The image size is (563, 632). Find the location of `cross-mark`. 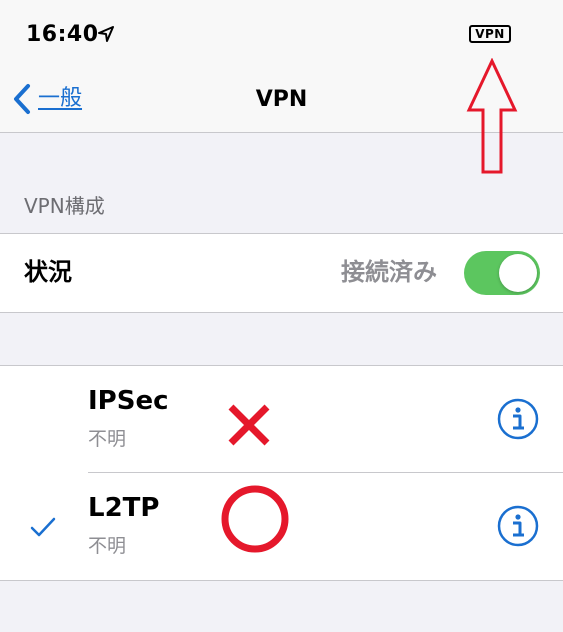

cross-mark is located at coordinates (249, 425).